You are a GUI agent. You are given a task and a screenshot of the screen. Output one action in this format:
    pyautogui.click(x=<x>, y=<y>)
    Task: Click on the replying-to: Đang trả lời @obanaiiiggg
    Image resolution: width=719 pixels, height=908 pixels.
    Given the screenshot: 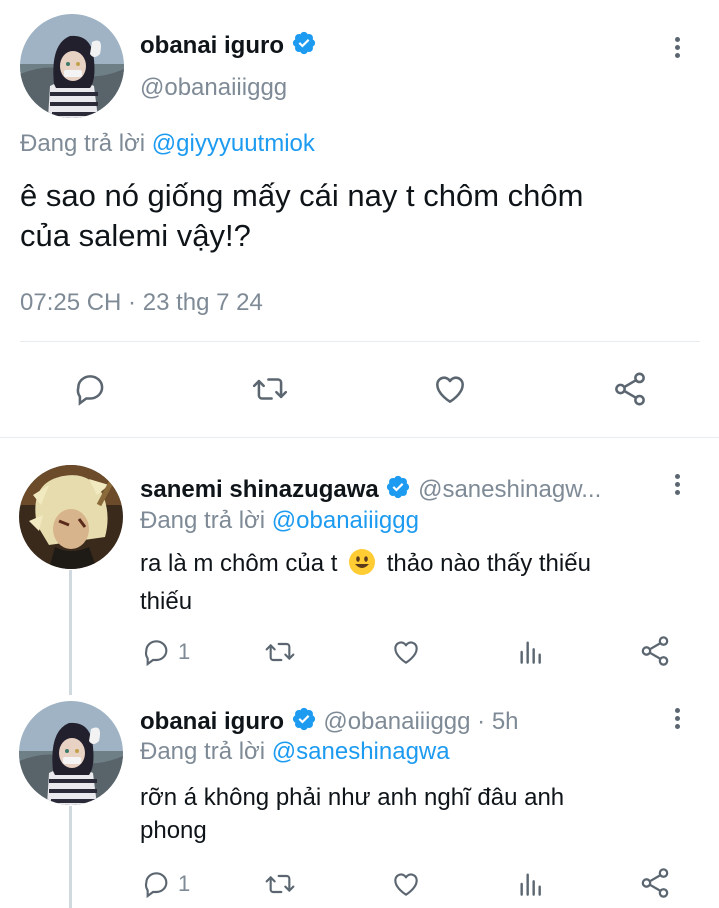 What is the action you would take?
    pyautogui.click(x=279, y=521)
    